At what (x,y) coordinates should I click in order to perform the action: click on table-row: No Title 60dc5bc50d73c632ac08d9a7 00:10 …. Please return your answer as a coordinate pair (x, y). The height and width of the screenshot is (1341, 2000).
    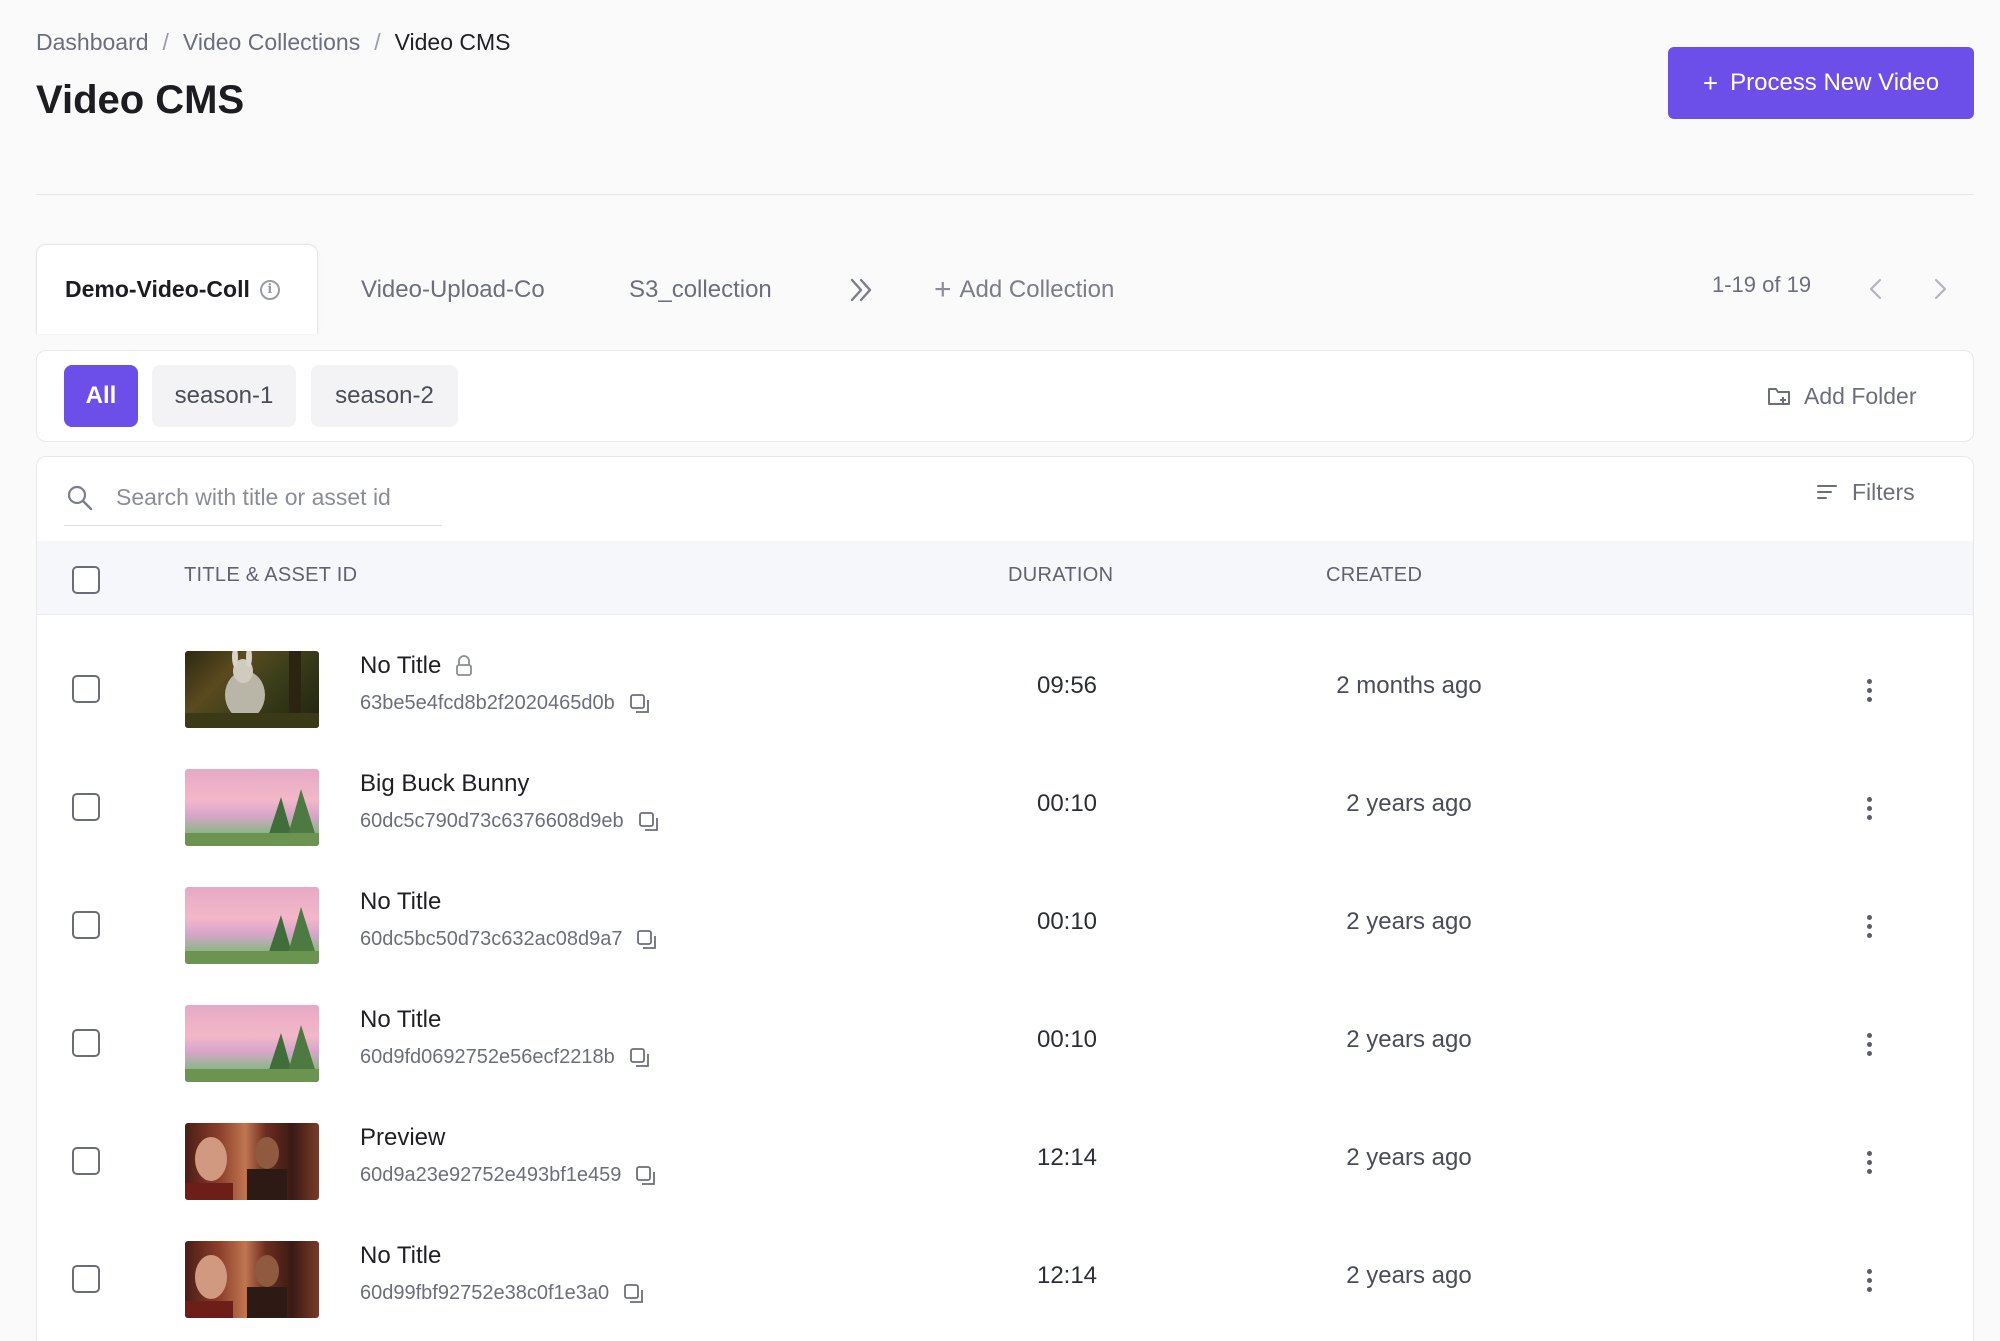
    Looking at the image, I should click on (1005, 925).